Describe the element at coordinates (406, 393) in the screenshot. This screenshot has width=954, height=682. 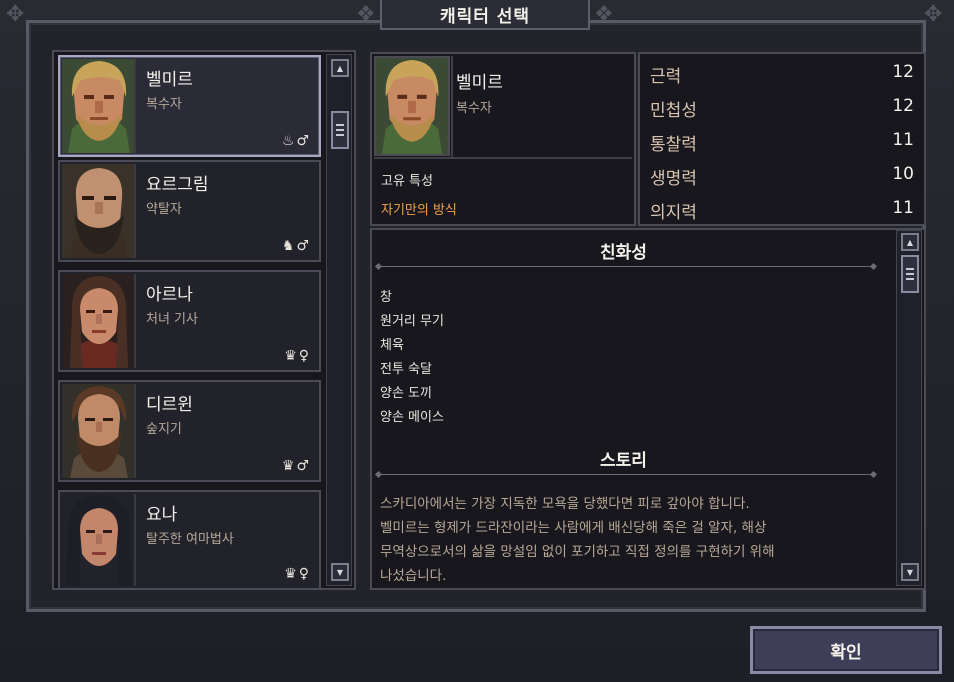
I see `affinity-item: 양손 도끼` at that location.